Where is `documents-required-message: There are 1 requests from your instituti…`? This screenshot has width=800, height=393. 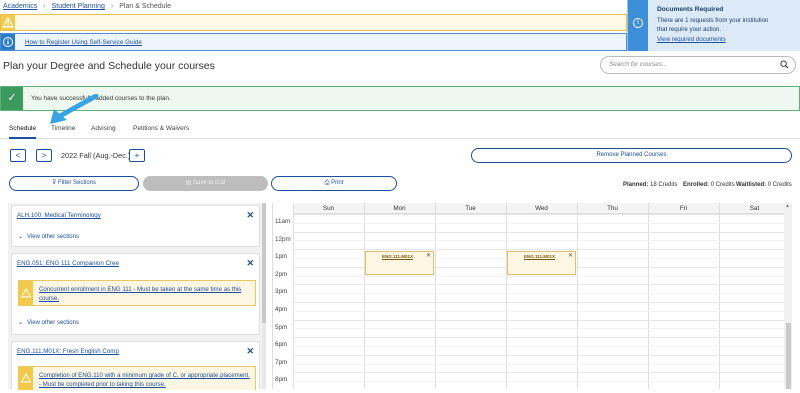
documents-required-message: There are 1 requests from your instituti… is located at coordinates (713, 25).